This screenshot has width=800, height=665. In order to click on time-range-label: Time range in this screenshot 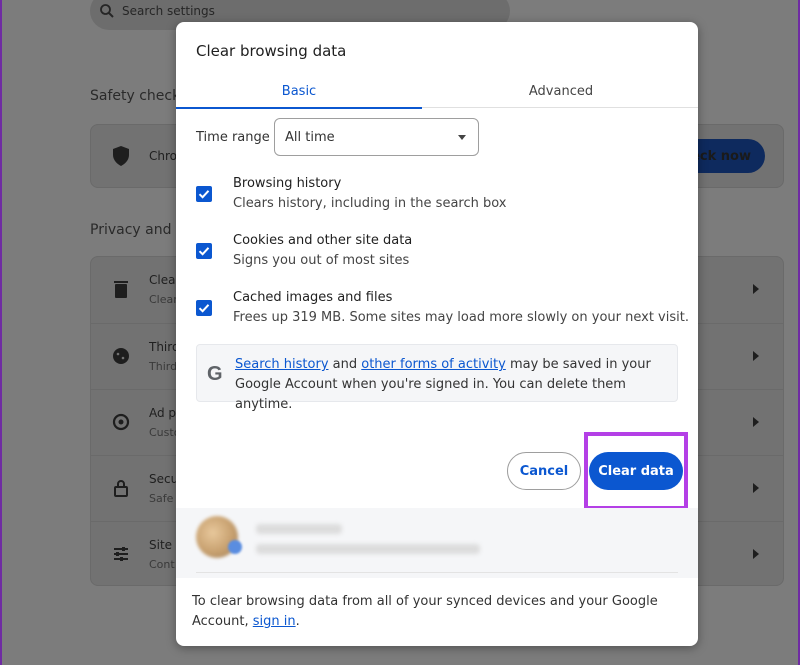, I will do `click(233, 137)`.